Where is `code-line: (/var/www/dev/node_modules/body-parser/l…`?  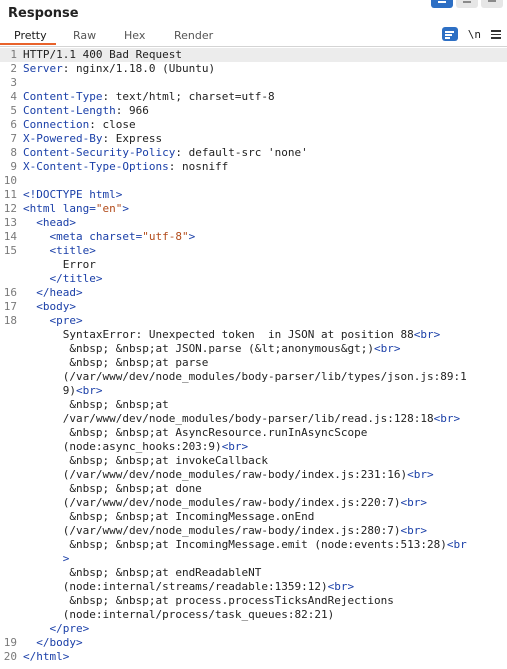
code-line: (/var/www/dev/node_modules/body-parser/l… is located at coordinates (253, 377).